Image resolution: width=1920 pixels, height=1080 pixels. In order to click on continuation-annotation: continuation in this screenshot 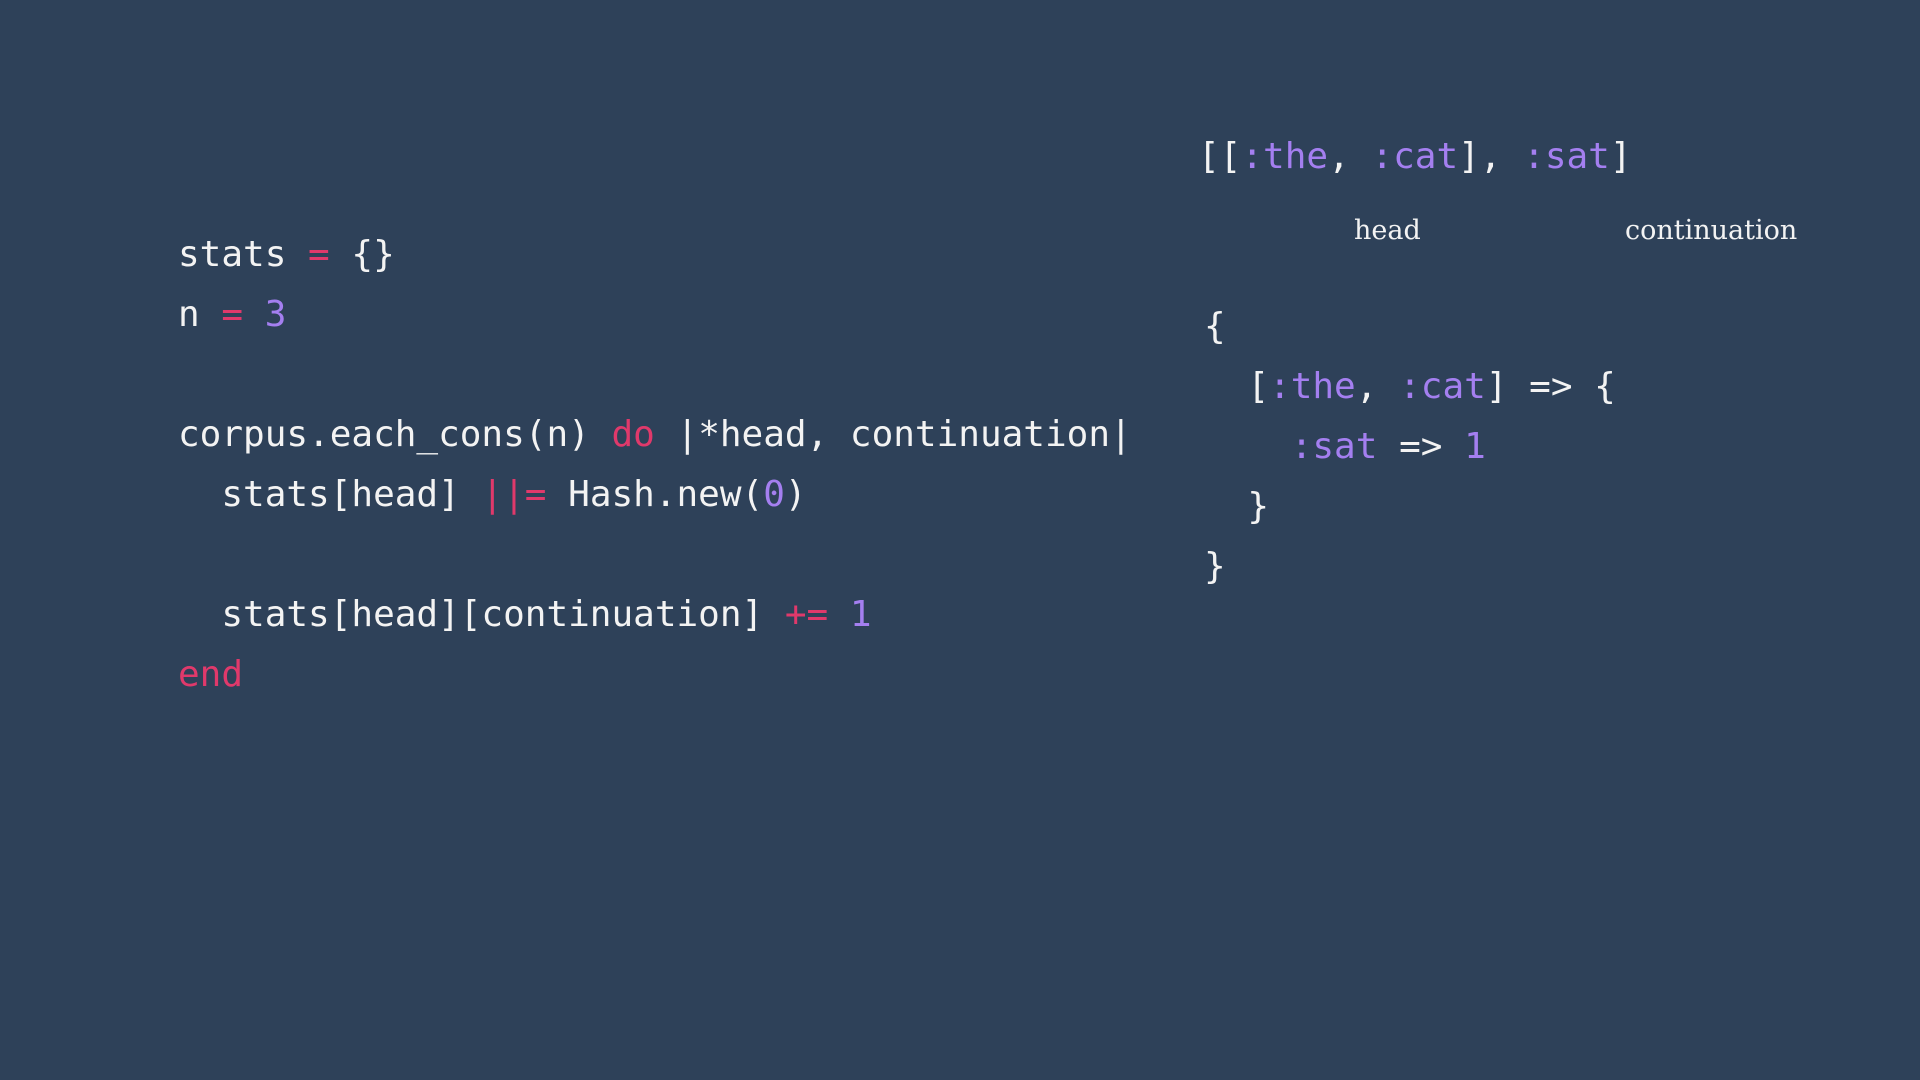, I will do `click(1711, 230)`.